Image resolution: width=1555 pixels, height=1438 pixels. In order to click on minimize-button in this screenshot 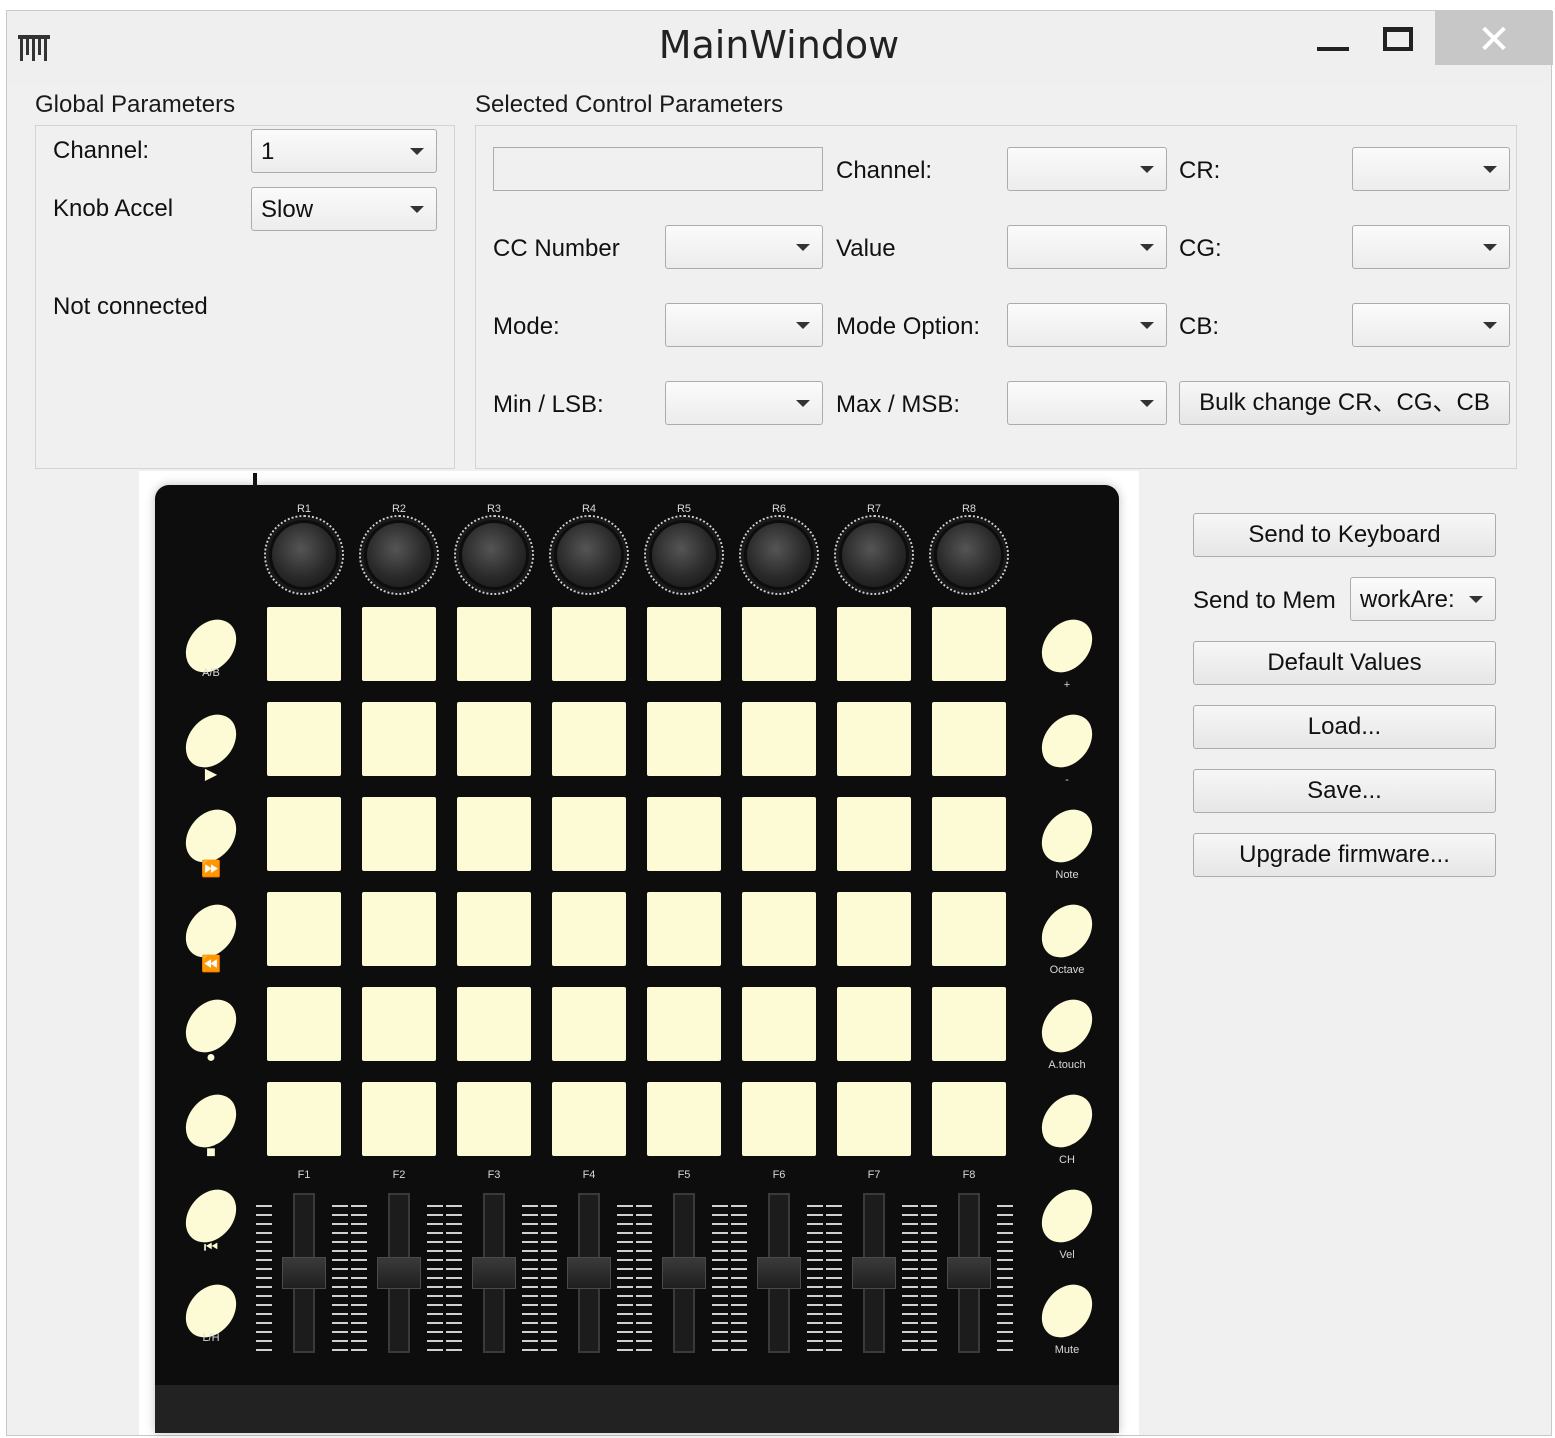, I will do `click(1333, 39)`.